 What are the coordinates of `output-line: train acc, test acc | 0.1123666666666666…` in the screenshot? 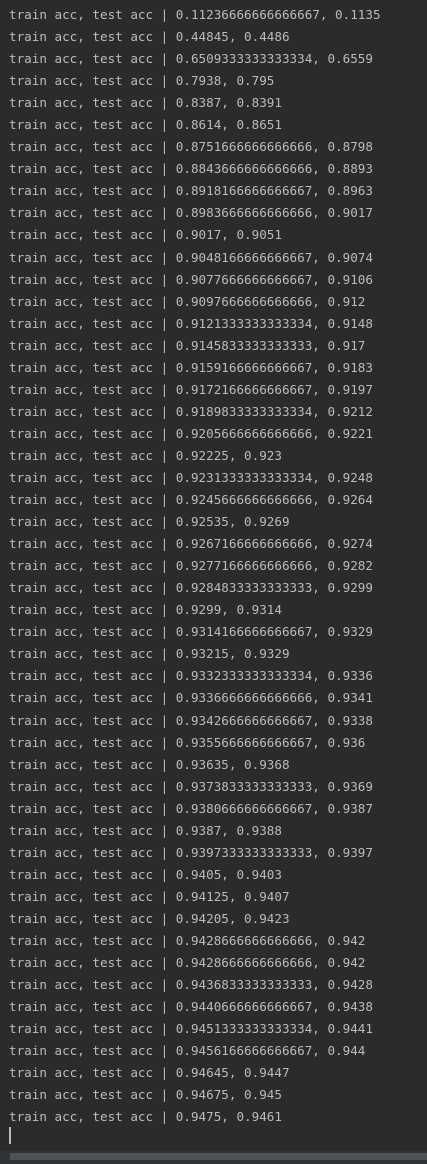 It's located at (195, 14).